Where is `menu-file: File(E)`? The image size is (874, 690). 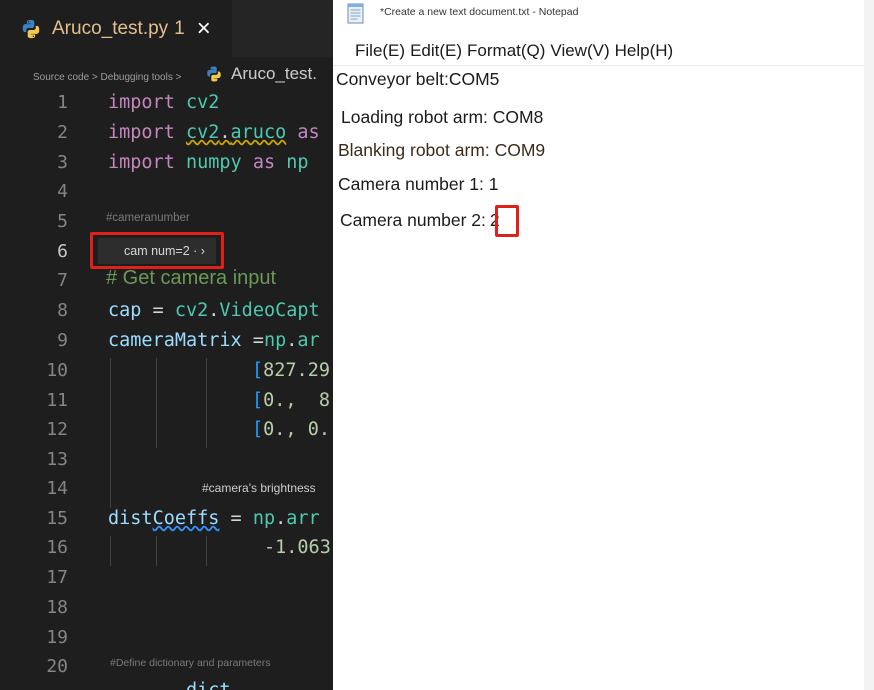 menu-file: File(E) is located at coordinates (380, 51).